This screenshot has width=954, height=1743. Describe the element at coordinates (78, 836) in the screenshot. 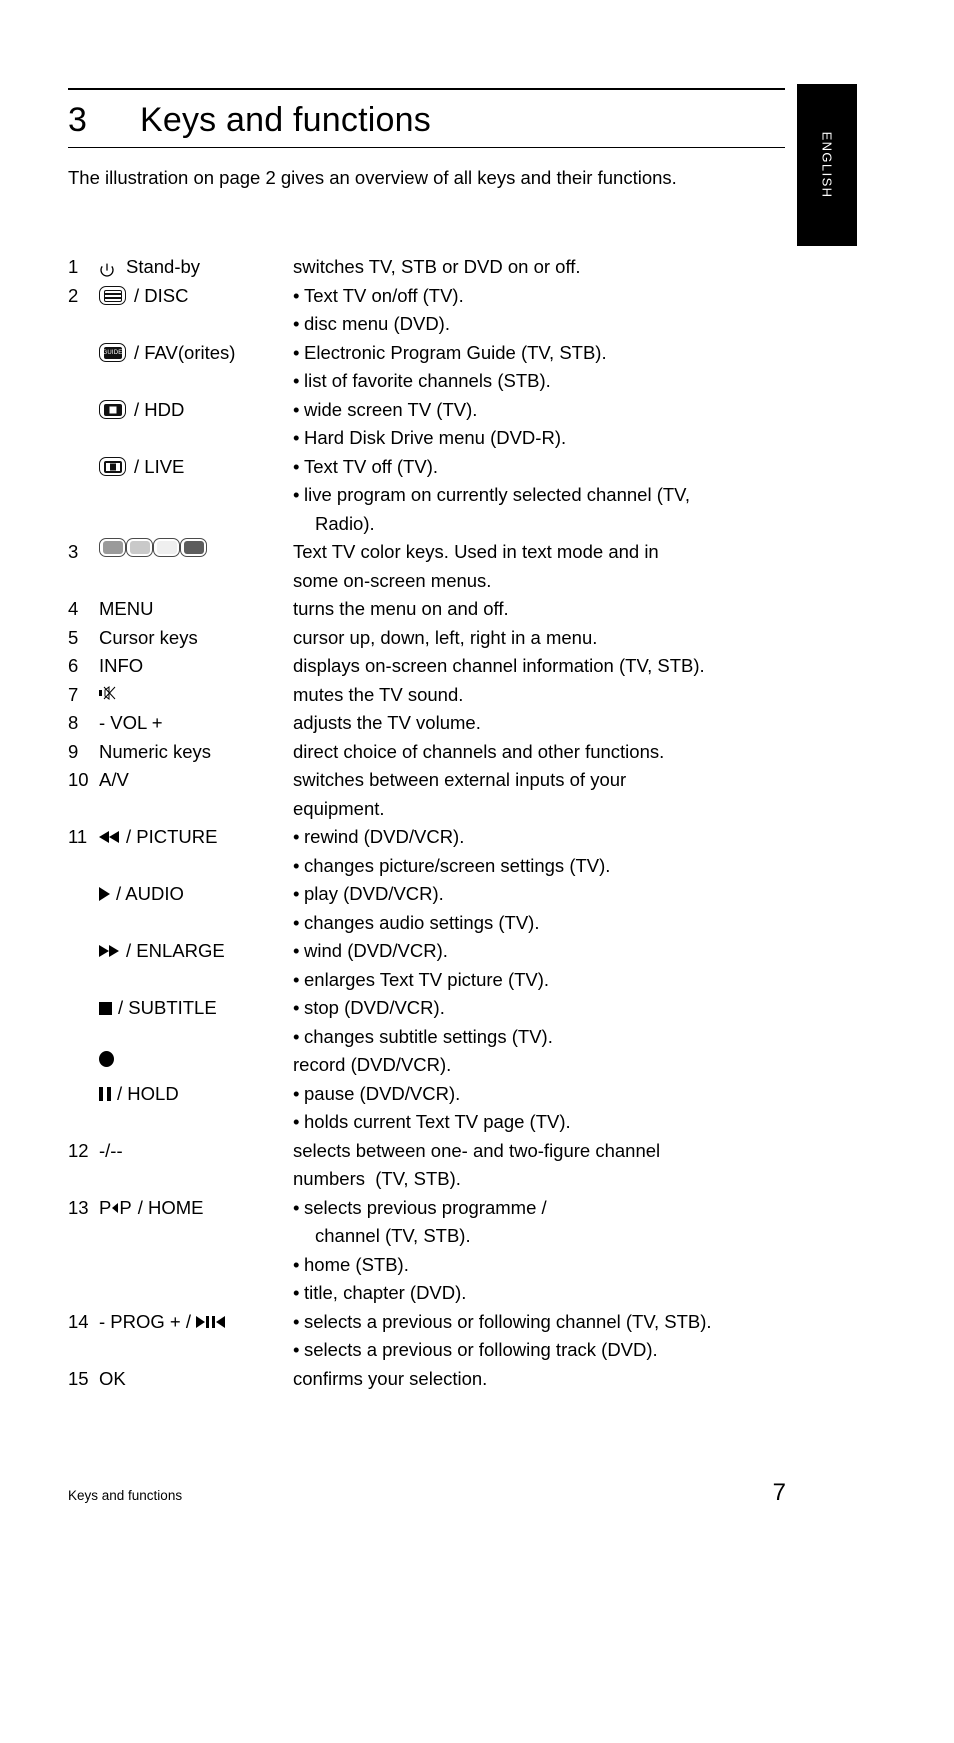

I see `key-number: 11` at that location.